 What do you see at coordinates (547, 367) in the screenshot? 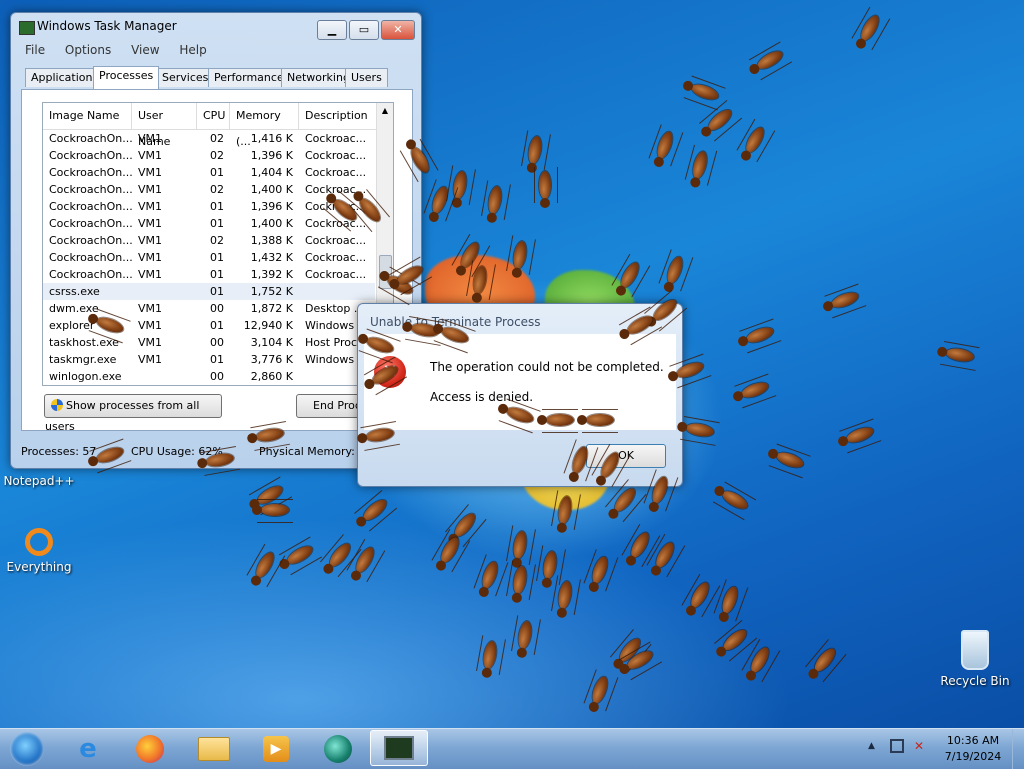
I see `dialog-message: The operation could not be completed.` at bounding box center [547, 367].